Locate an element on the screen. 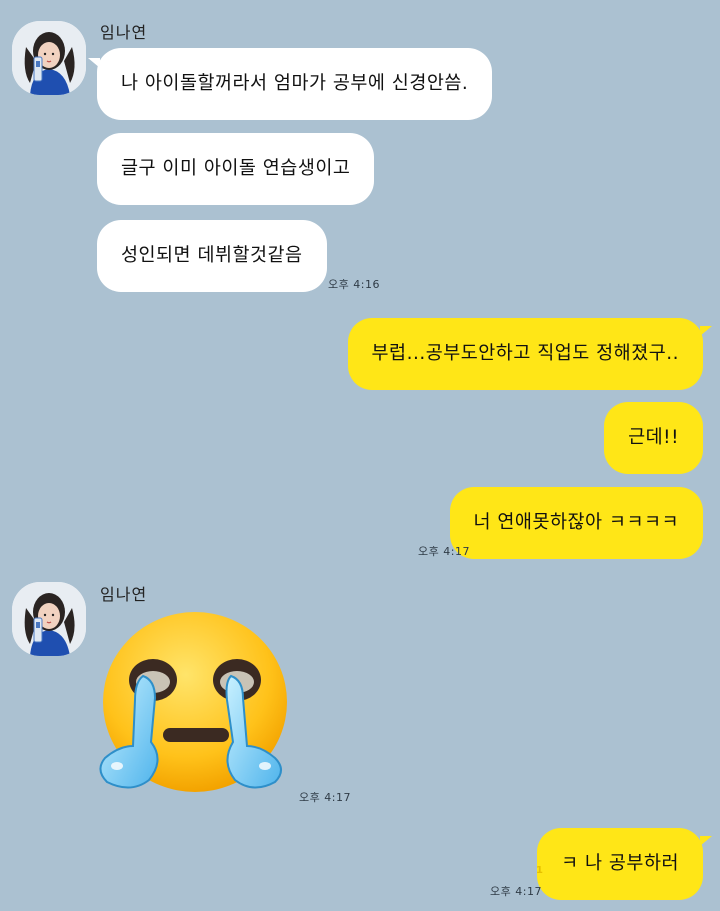 This screenshot has height=911, width=720. message-text: 부럽...공부도안하고 직업도 정해졌구.. is located at coordinates (525, 353).